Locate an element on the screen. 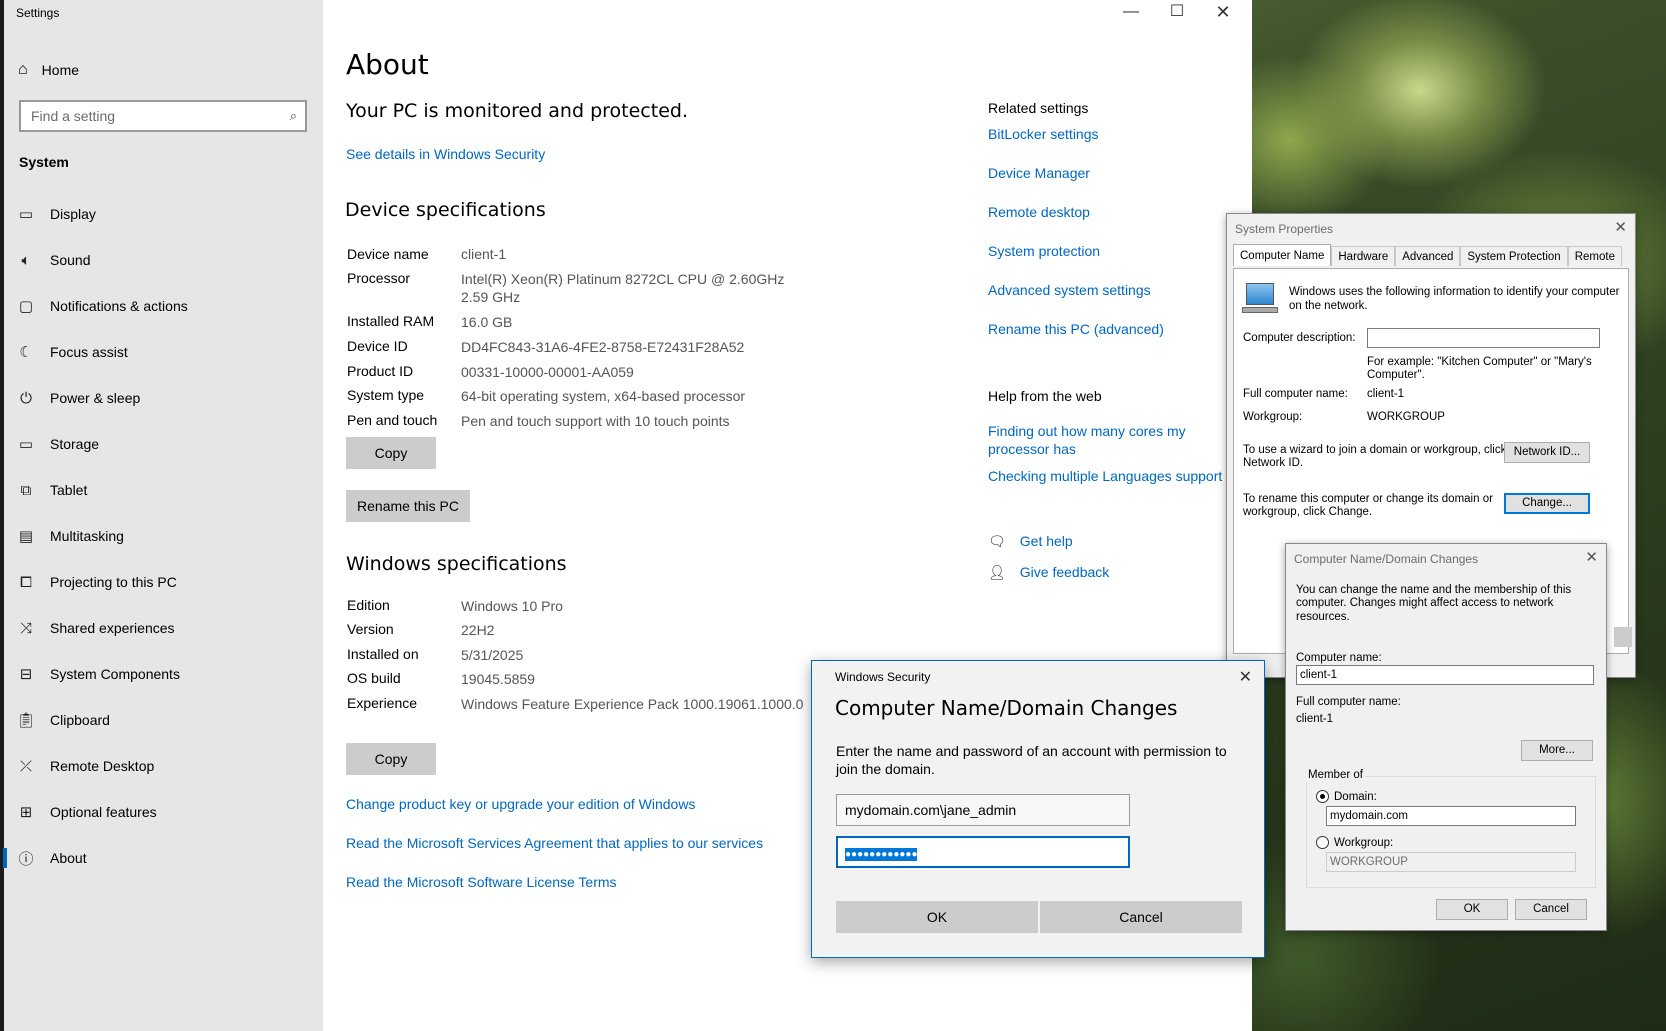  minimize-icon: — is located at coordinates (1131, 12).